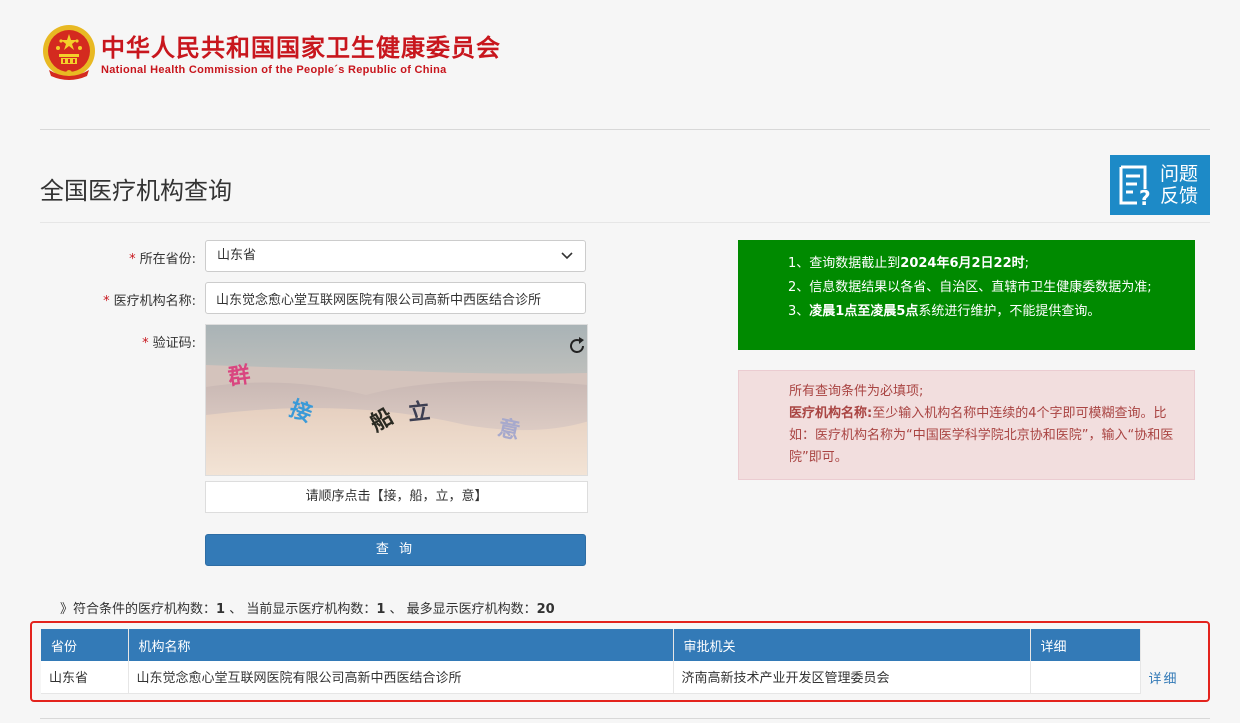  I want to click on captcha-label: * 验证码:, so click(169, 343).